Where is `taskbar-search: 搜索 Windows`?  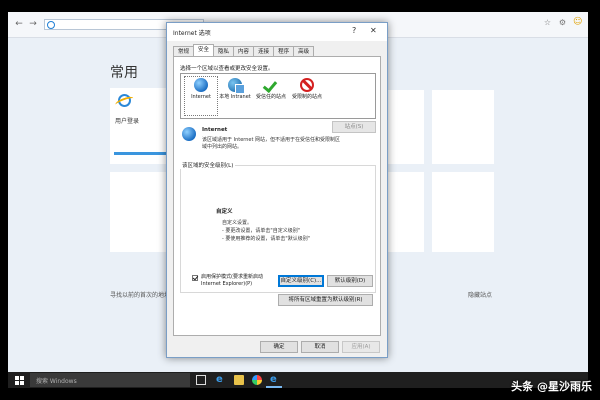
taskbar-search: 搜索 Windows is located at coordinates (110, 380).